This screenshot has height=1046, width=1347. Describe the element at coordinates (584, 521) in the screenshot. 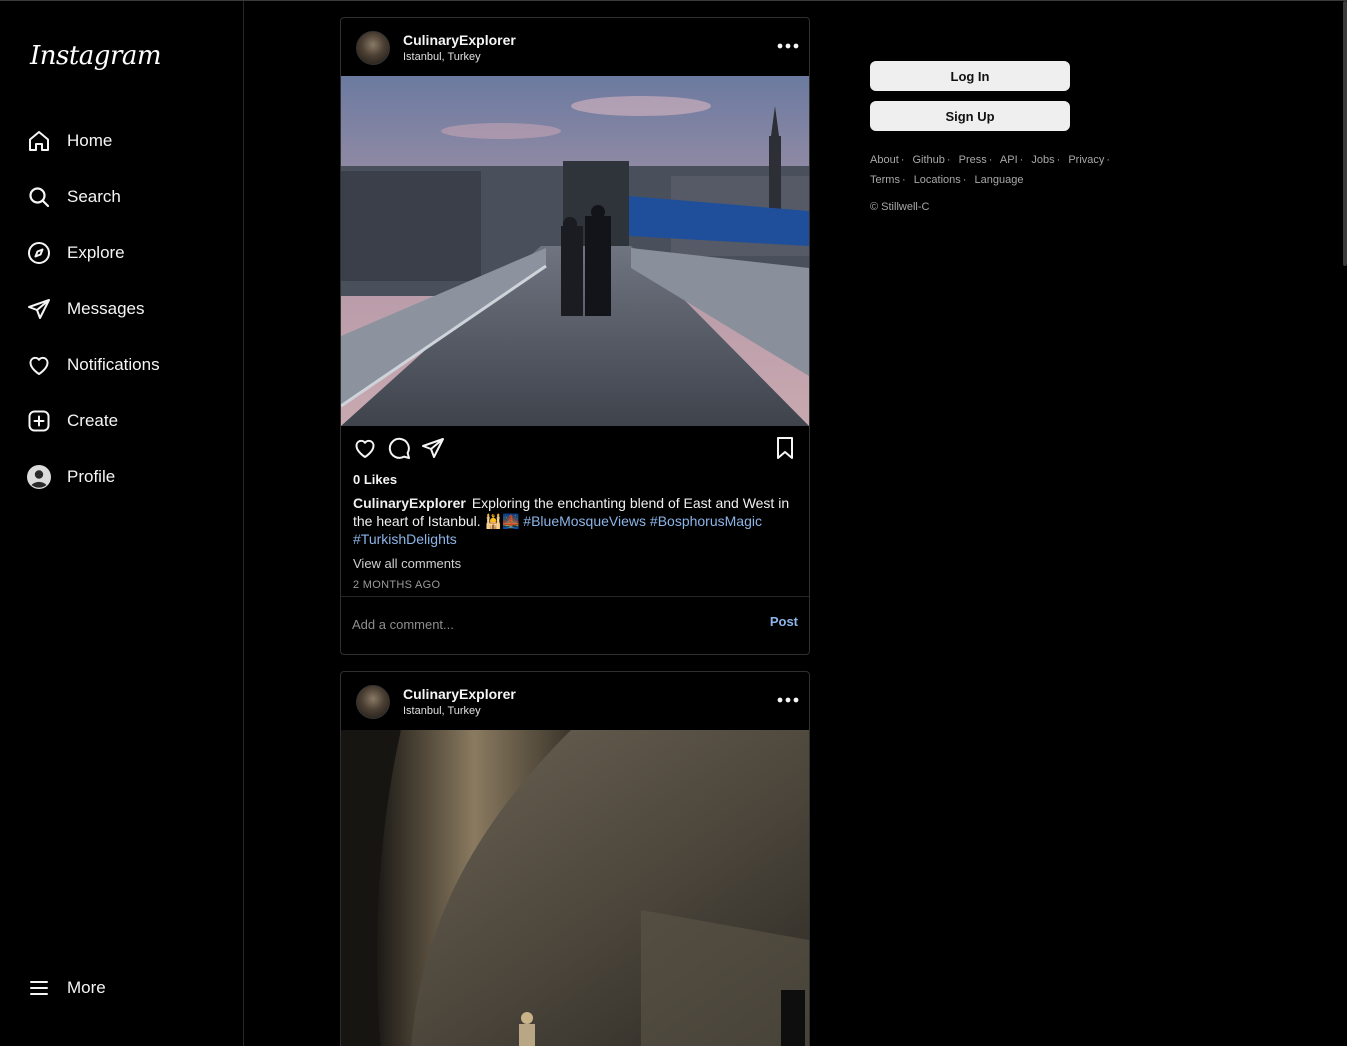

I see `hashtag-link: #BlueMosqueViews` at that location.